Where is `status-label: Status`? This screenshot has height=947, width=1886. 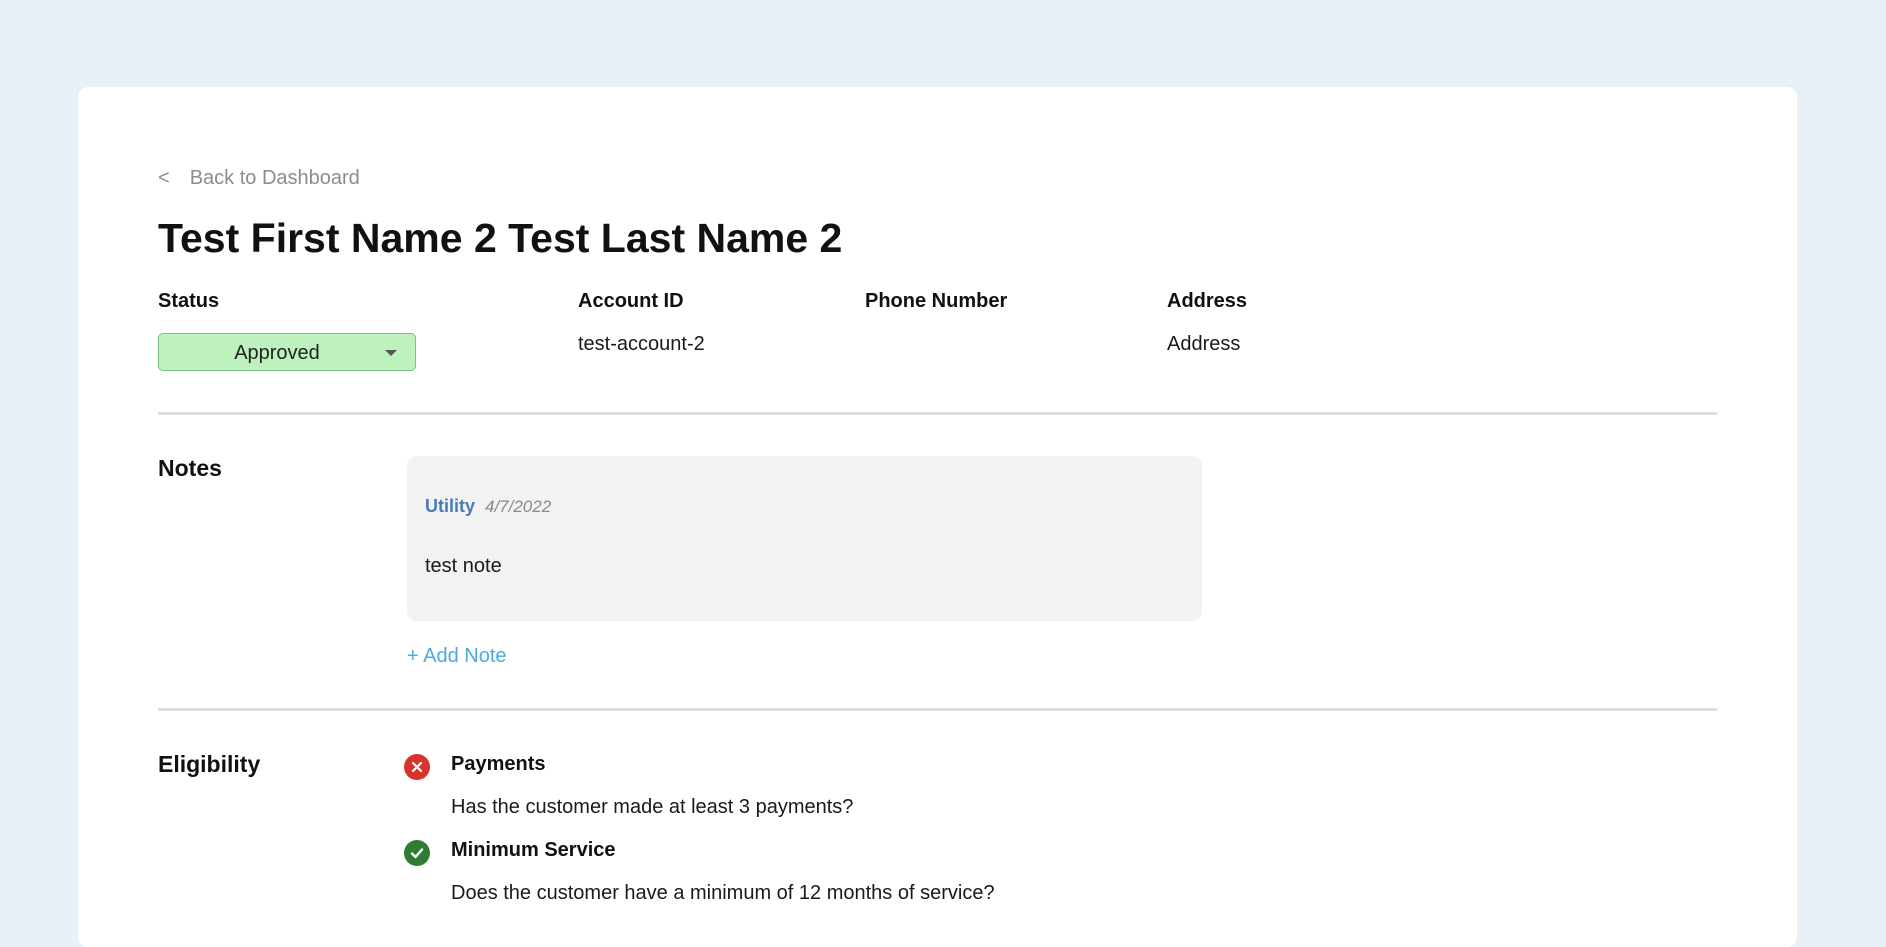
status-label: Status is located at coordinates (189, 301).